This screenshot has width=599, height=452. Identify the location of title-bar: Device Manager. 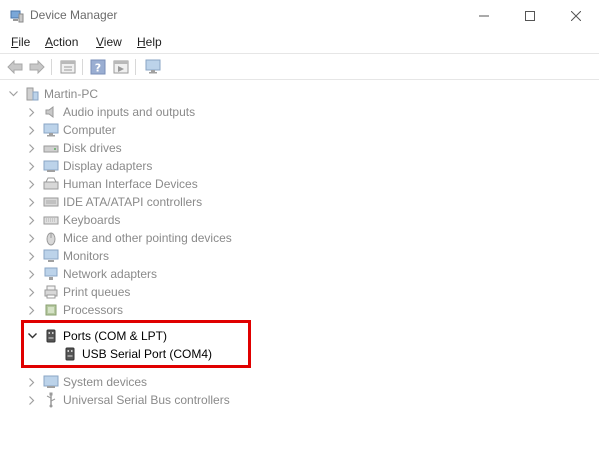
(299, 15).